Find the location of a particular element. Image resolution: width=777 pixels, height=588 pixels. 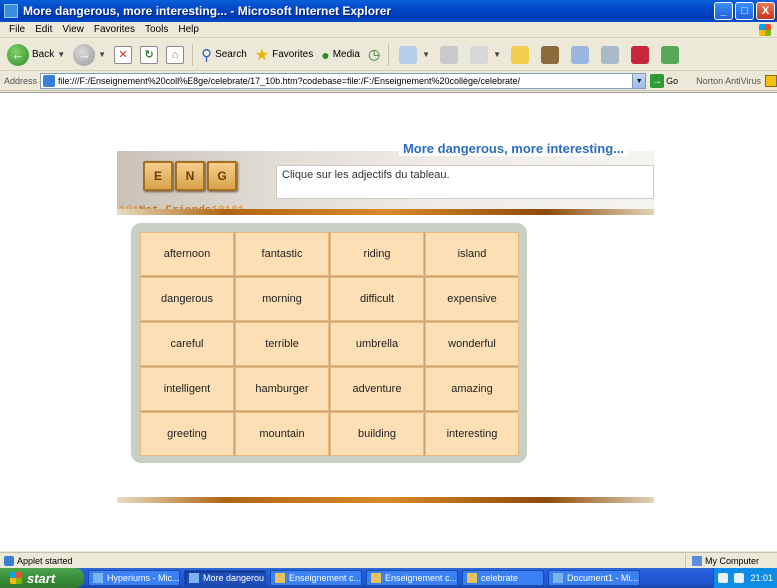

media-label: Media is located at coordinates (346, 54).